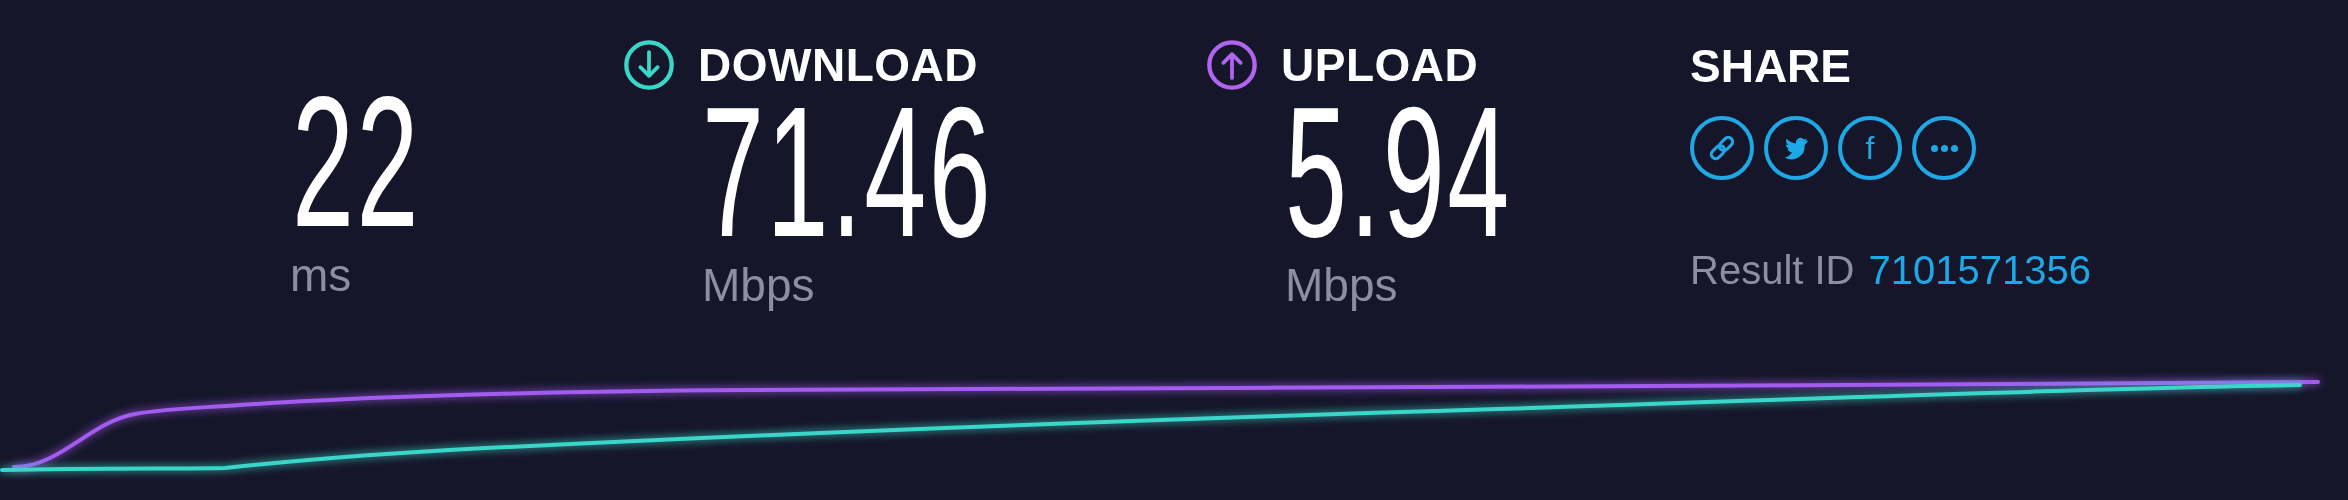 Image resolution: width=2348 pixels, height=500 pixels. What do you see at coordinates (1722, 148) in the screenshot?
I see `link-share-button` at bounding box center [1722, 148].